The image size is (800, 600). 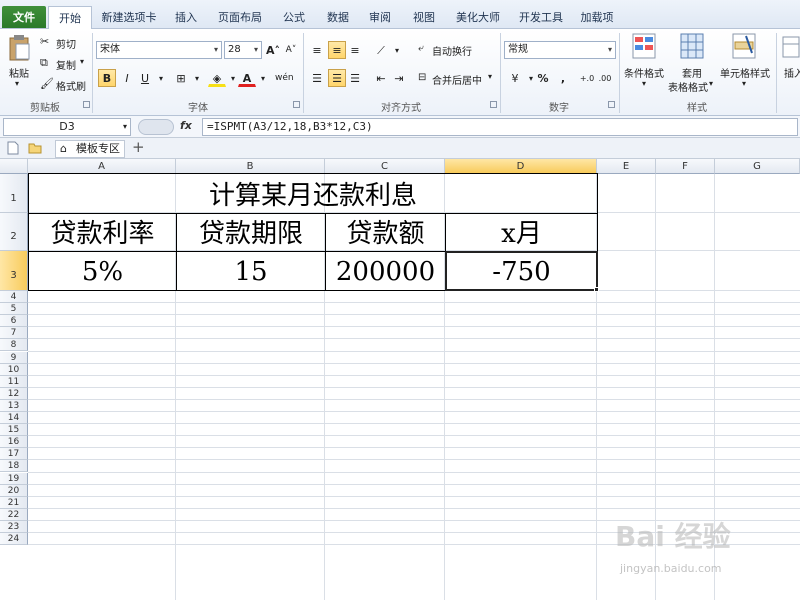 What do you see at coordinates (490, 76) in the screenshot?
I see `merge-dropdown-icon: ▾` at bounding box center [490, 76].